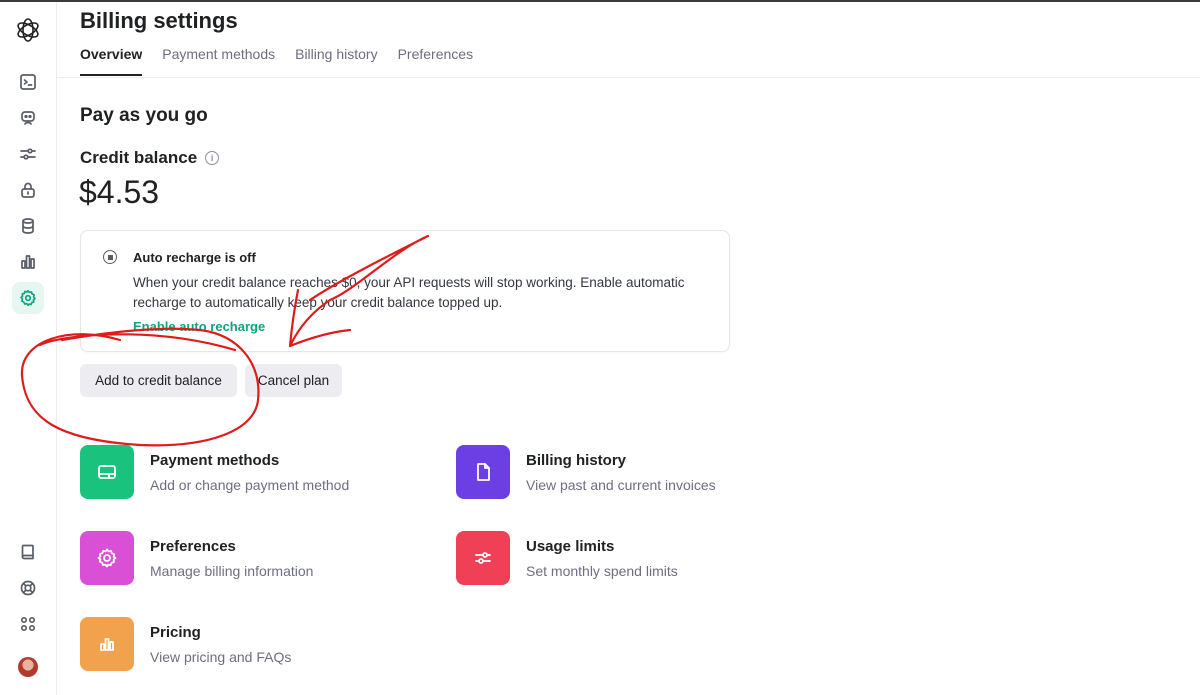 The height and width of the screenshot is (695, 1200). What do you see at coordinates (28, 667) in the screenshot?
I see `user-avatar` at bounding box center [28, 667].